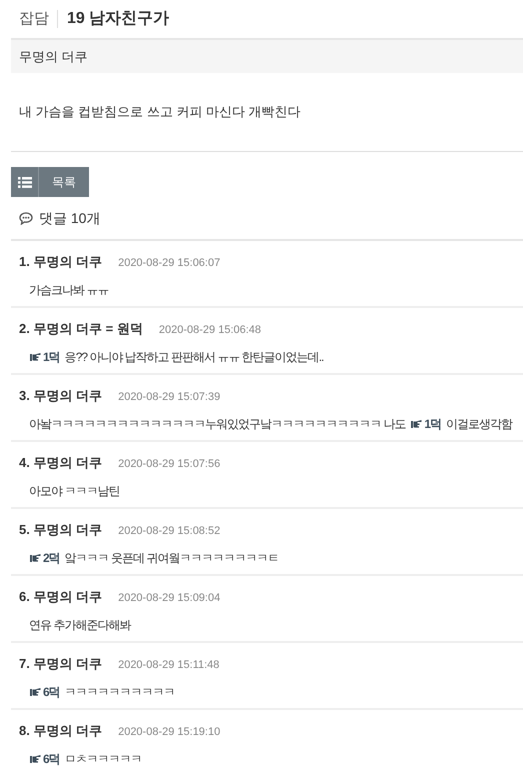 This screenshot has width=523, height=773. I want to click on comment-text: 앜ㅋㅋㅋ 웃픈데 귀여웤ㅋㅋㅋㅋㅋㅋㅋㅋㅌ, so click(171, 558).